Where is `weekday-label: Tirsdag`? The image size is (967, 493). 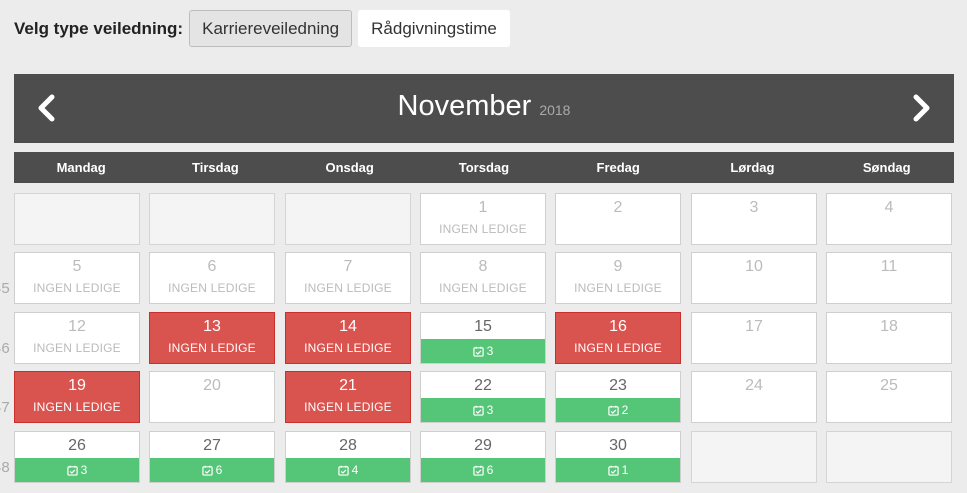 weekday-label: Tirsdag is located at coordinates (215, 167).